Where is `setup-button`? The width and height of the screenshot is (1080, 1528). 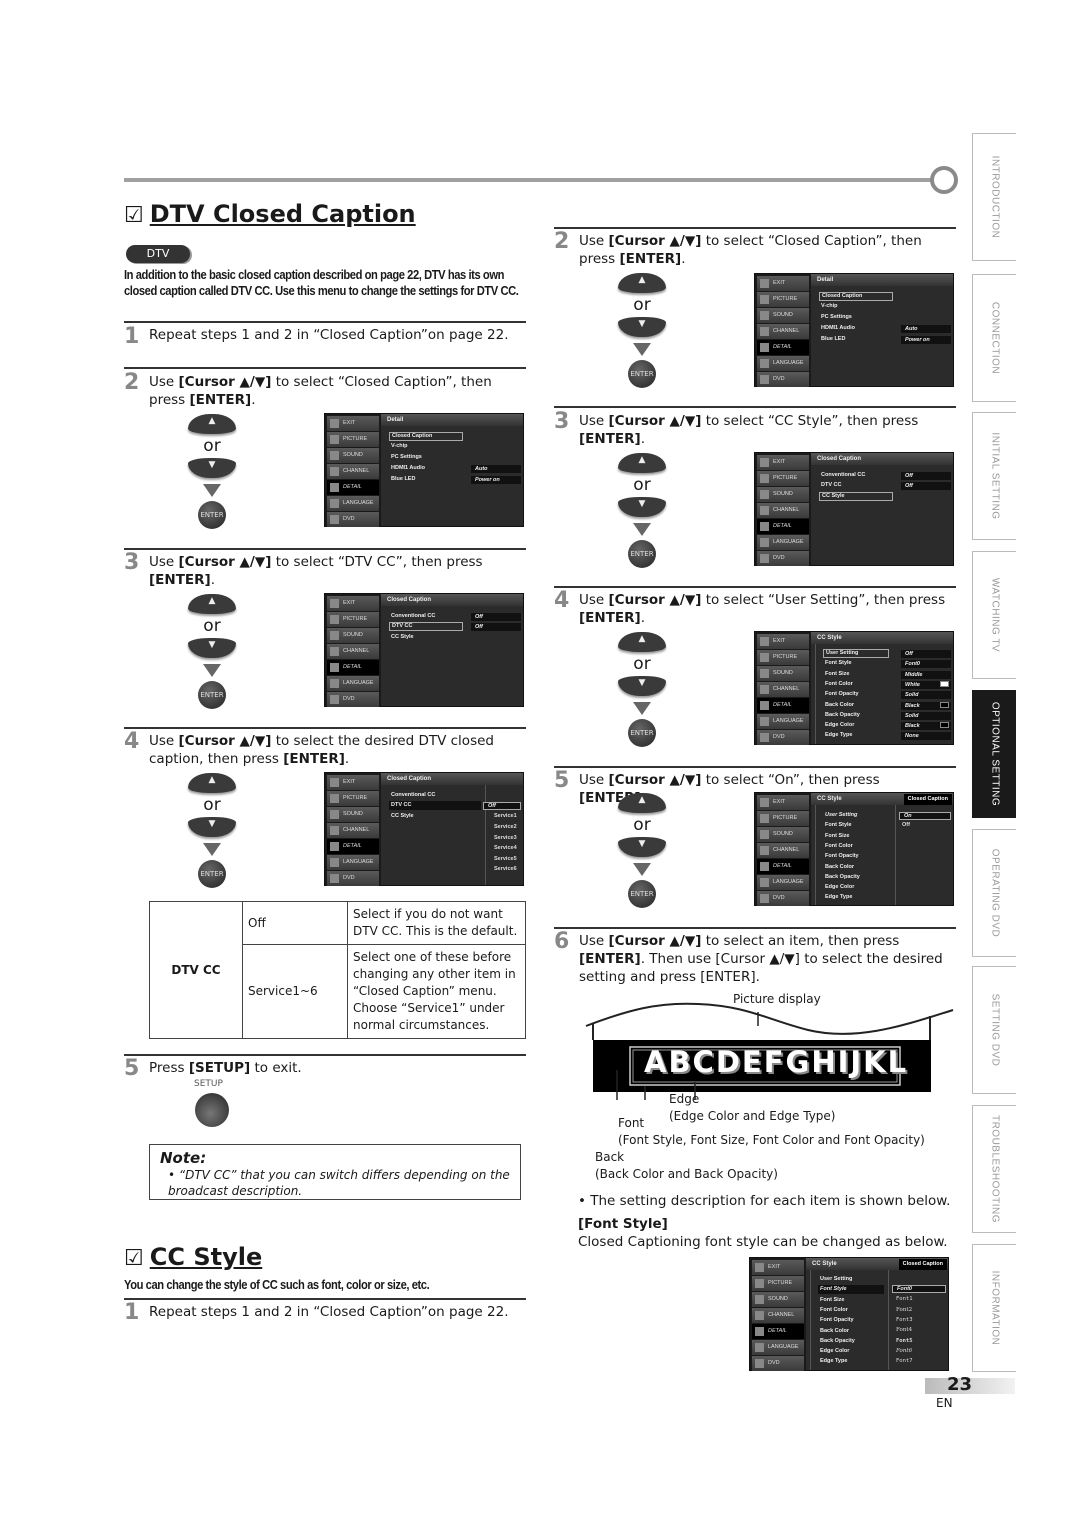 setup-button is located at coordinates (212, 1110).